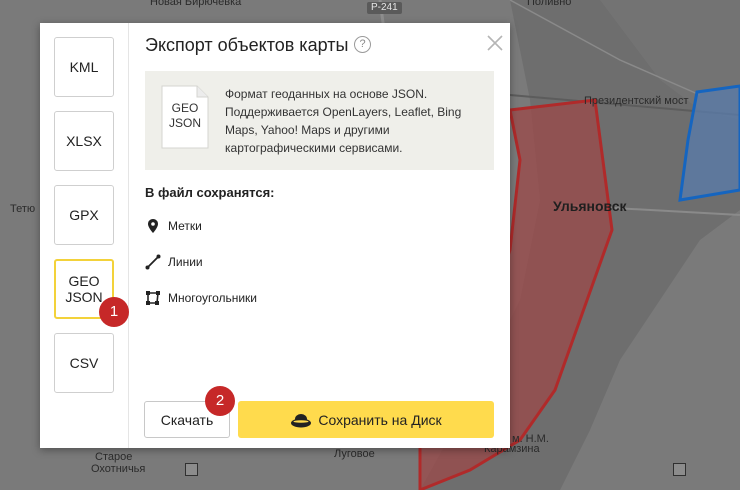  Describe the element at coordinates (84, 67) in the screenshot. I see `format-kml-button: KML` at that location.